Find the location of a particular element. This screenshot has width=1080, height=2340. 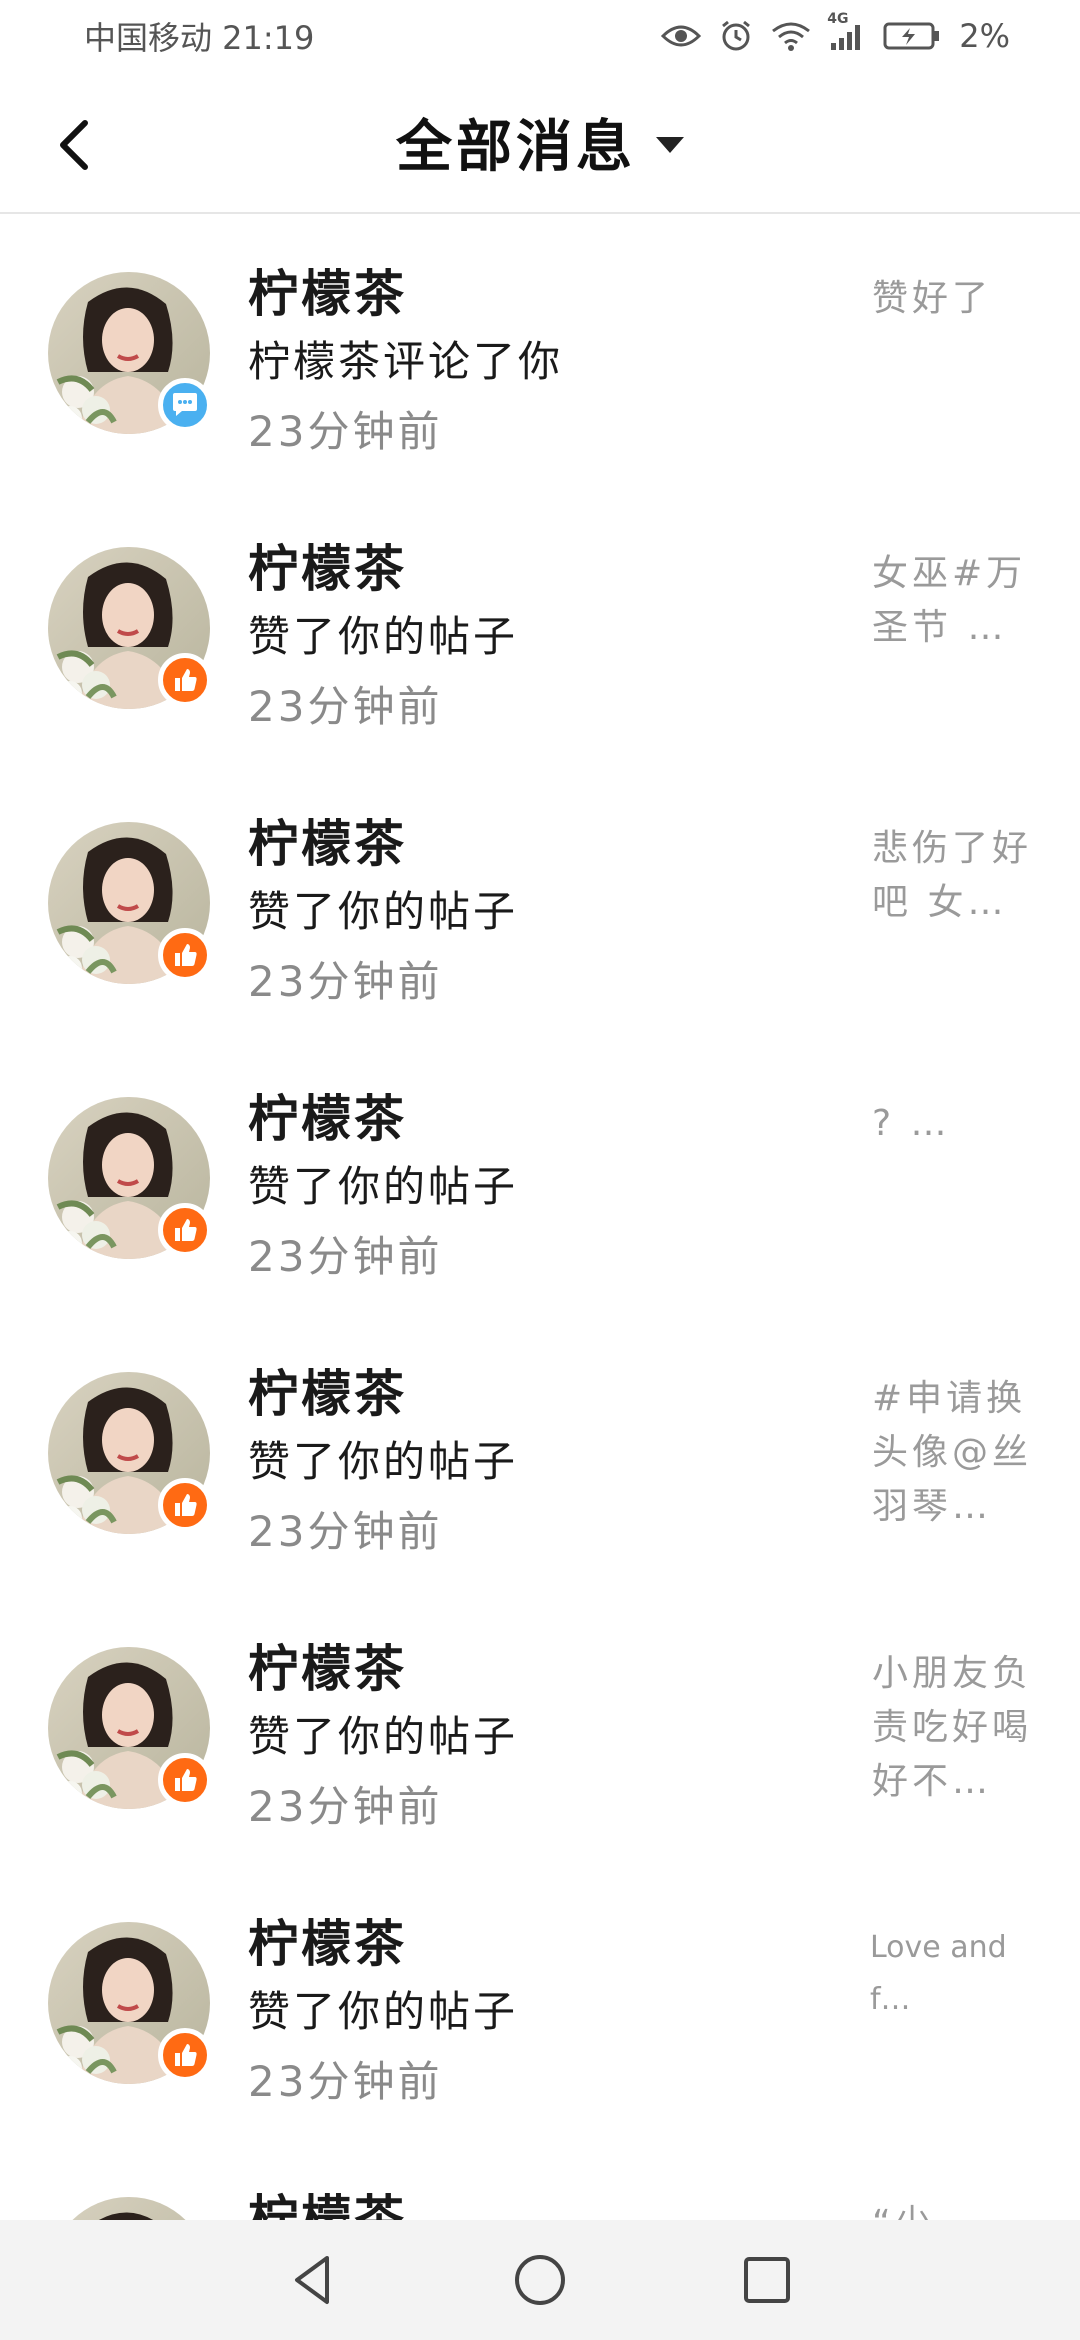

avatar-image is located at coordinates (129, 2208).